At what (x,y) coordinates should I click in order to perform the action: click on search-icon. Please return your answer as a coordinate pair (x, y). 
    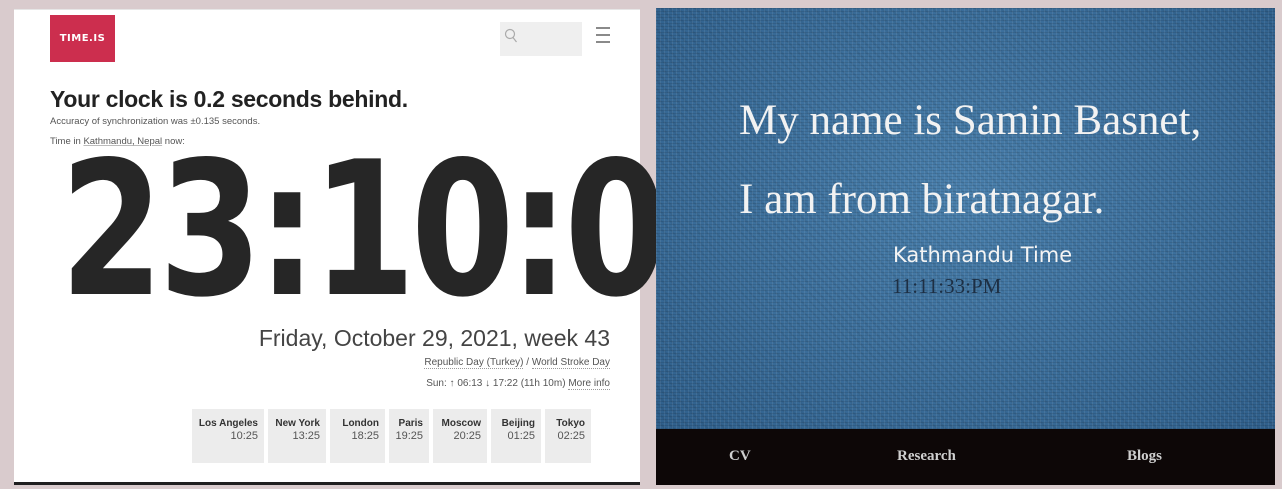
    Looking at the image, I should click on (510, 35).